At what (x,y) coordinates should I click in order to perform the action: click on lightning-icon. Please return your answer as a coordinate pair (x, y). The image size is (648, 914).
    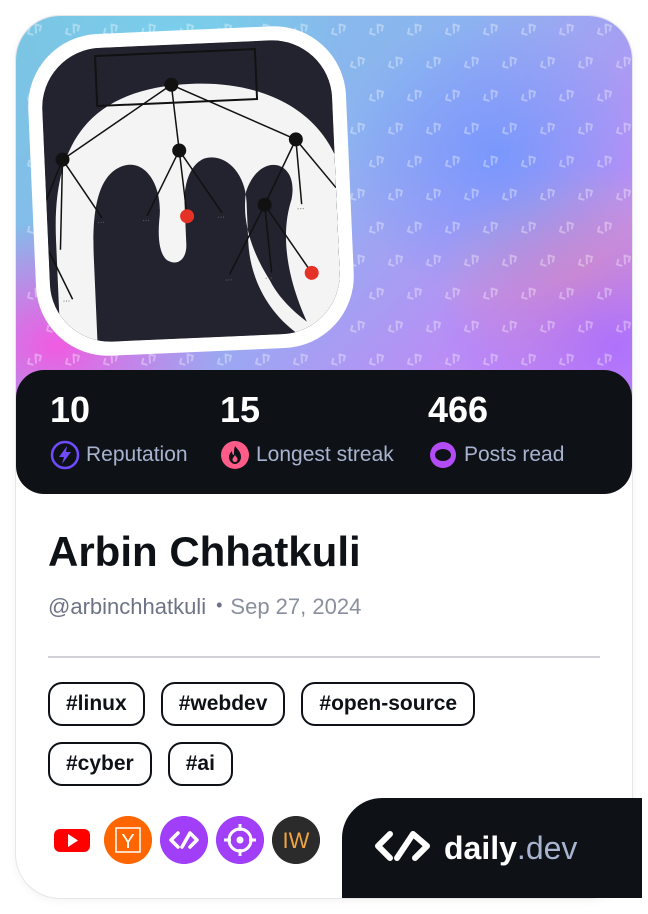
    Looking at the image, I should click on (65, 455).